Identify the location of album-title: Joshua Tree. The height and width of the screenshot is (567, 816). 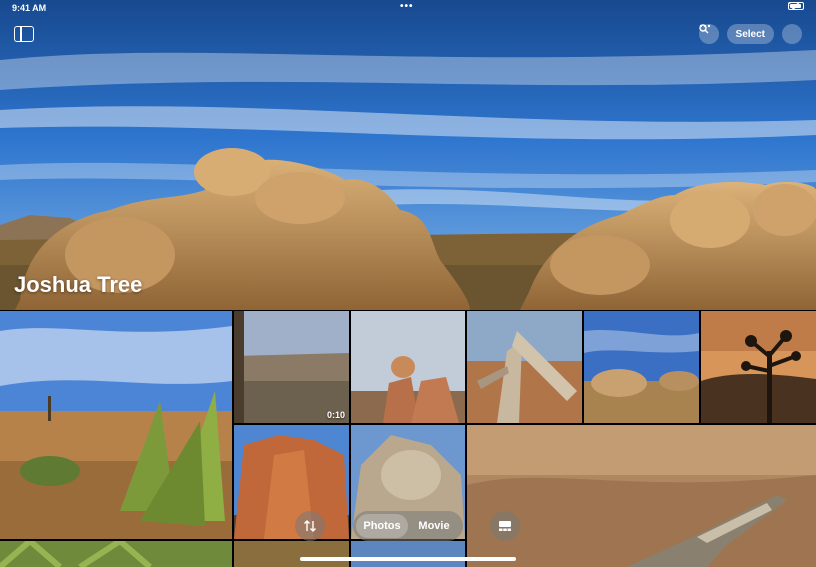
(78, 284).